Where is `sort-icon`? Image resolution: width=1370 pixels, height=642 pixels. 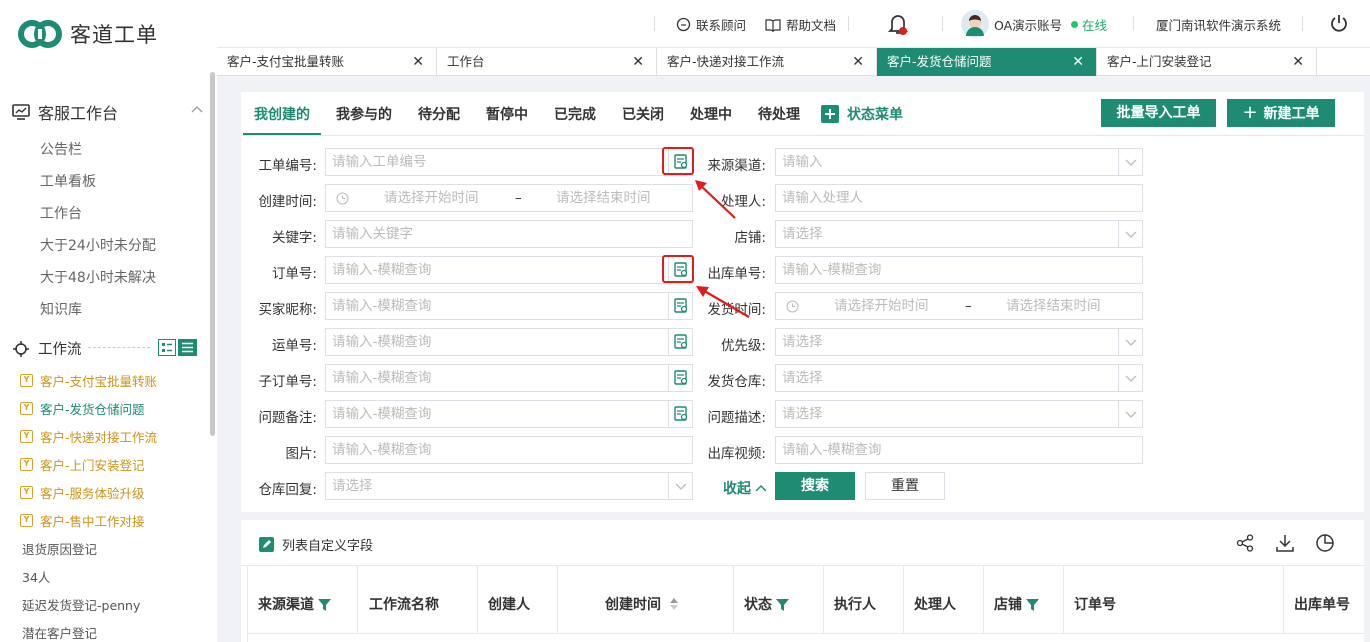 sort-icon is located at coordinates (674, 604).